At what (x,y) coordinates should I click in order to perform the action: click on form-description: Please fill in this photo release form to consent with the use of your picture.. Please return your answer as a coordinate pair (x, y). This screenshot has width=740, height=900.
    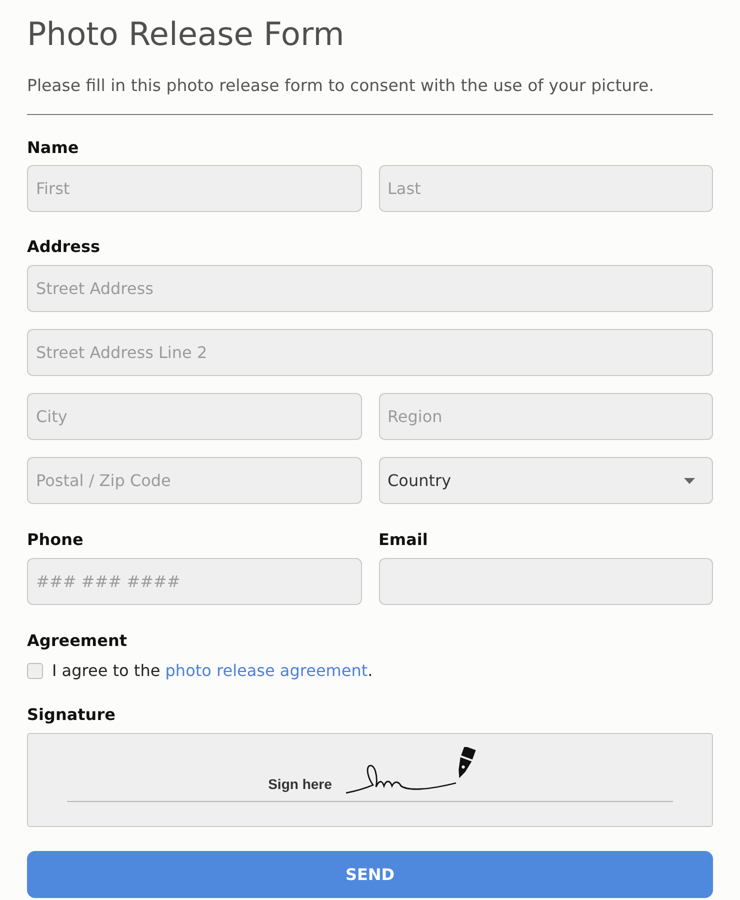
    Looking at the image, I should click on (341, 86).